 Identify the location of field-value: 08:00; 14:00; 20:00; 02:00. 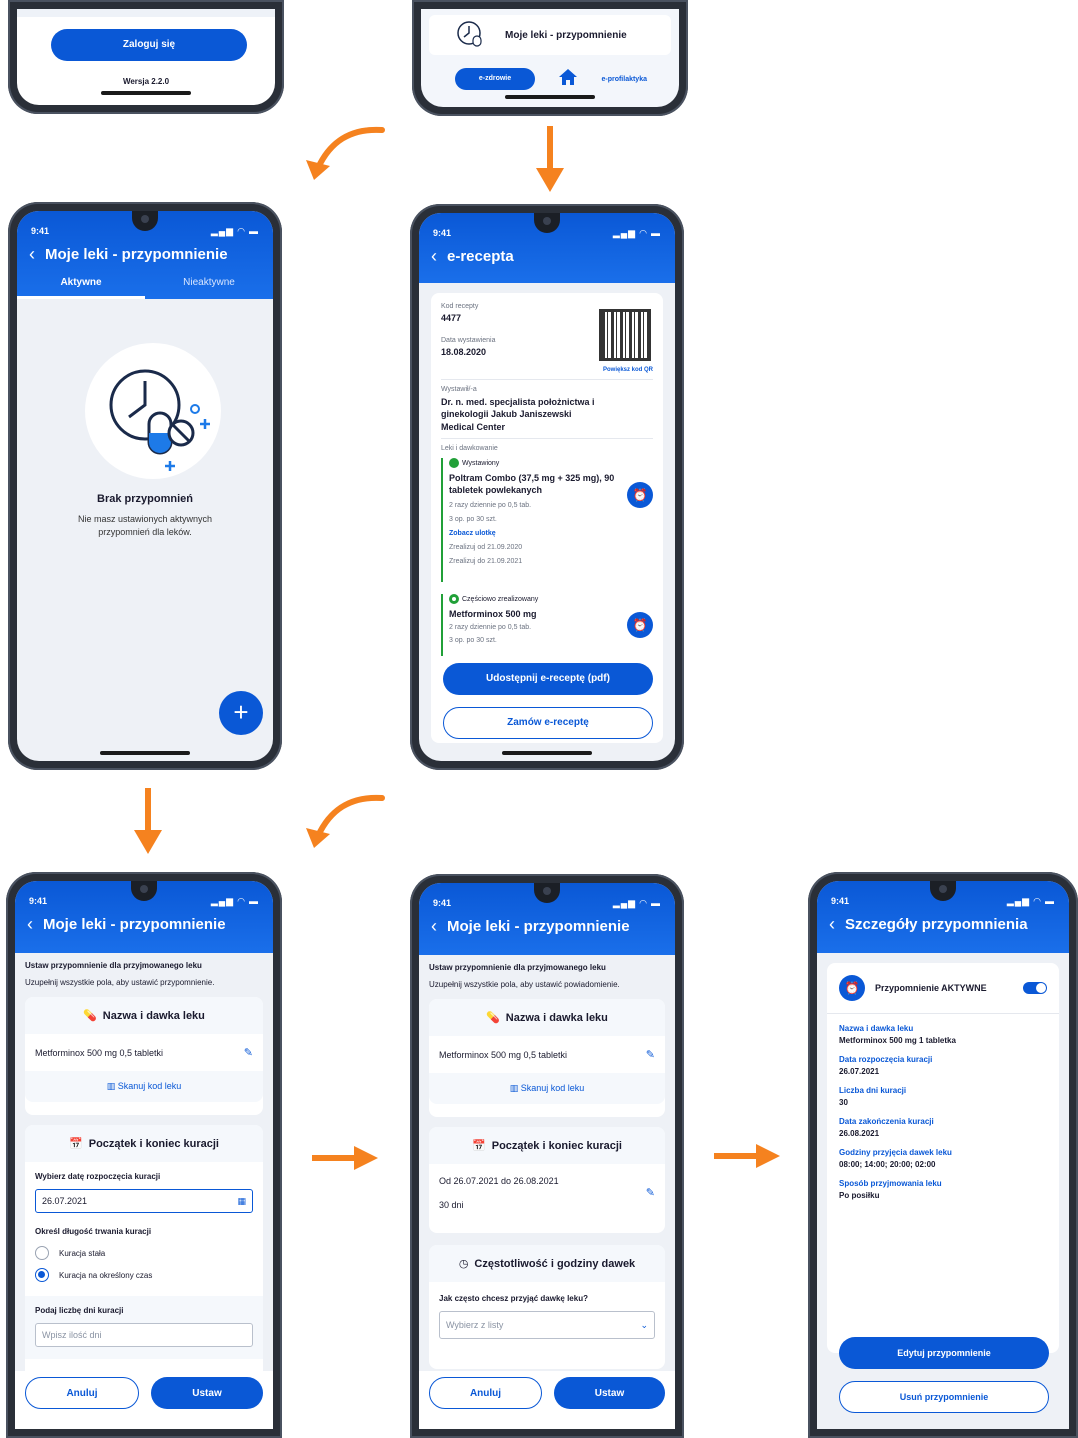
(887, 1164).